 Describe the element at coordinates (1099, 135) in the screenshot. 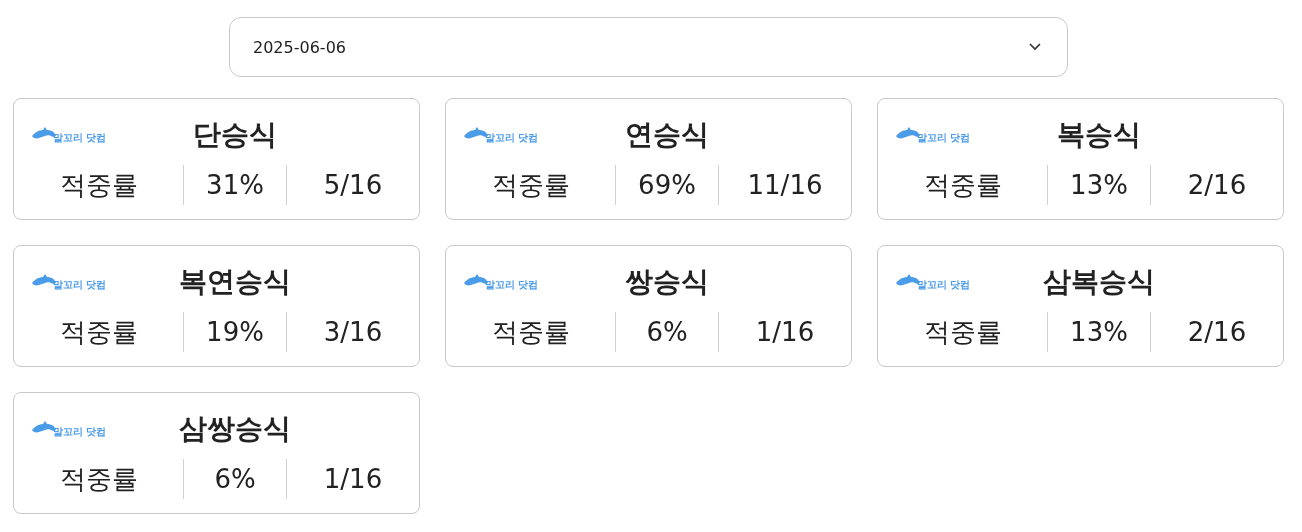

I see `card-title: 복승식` at that location.